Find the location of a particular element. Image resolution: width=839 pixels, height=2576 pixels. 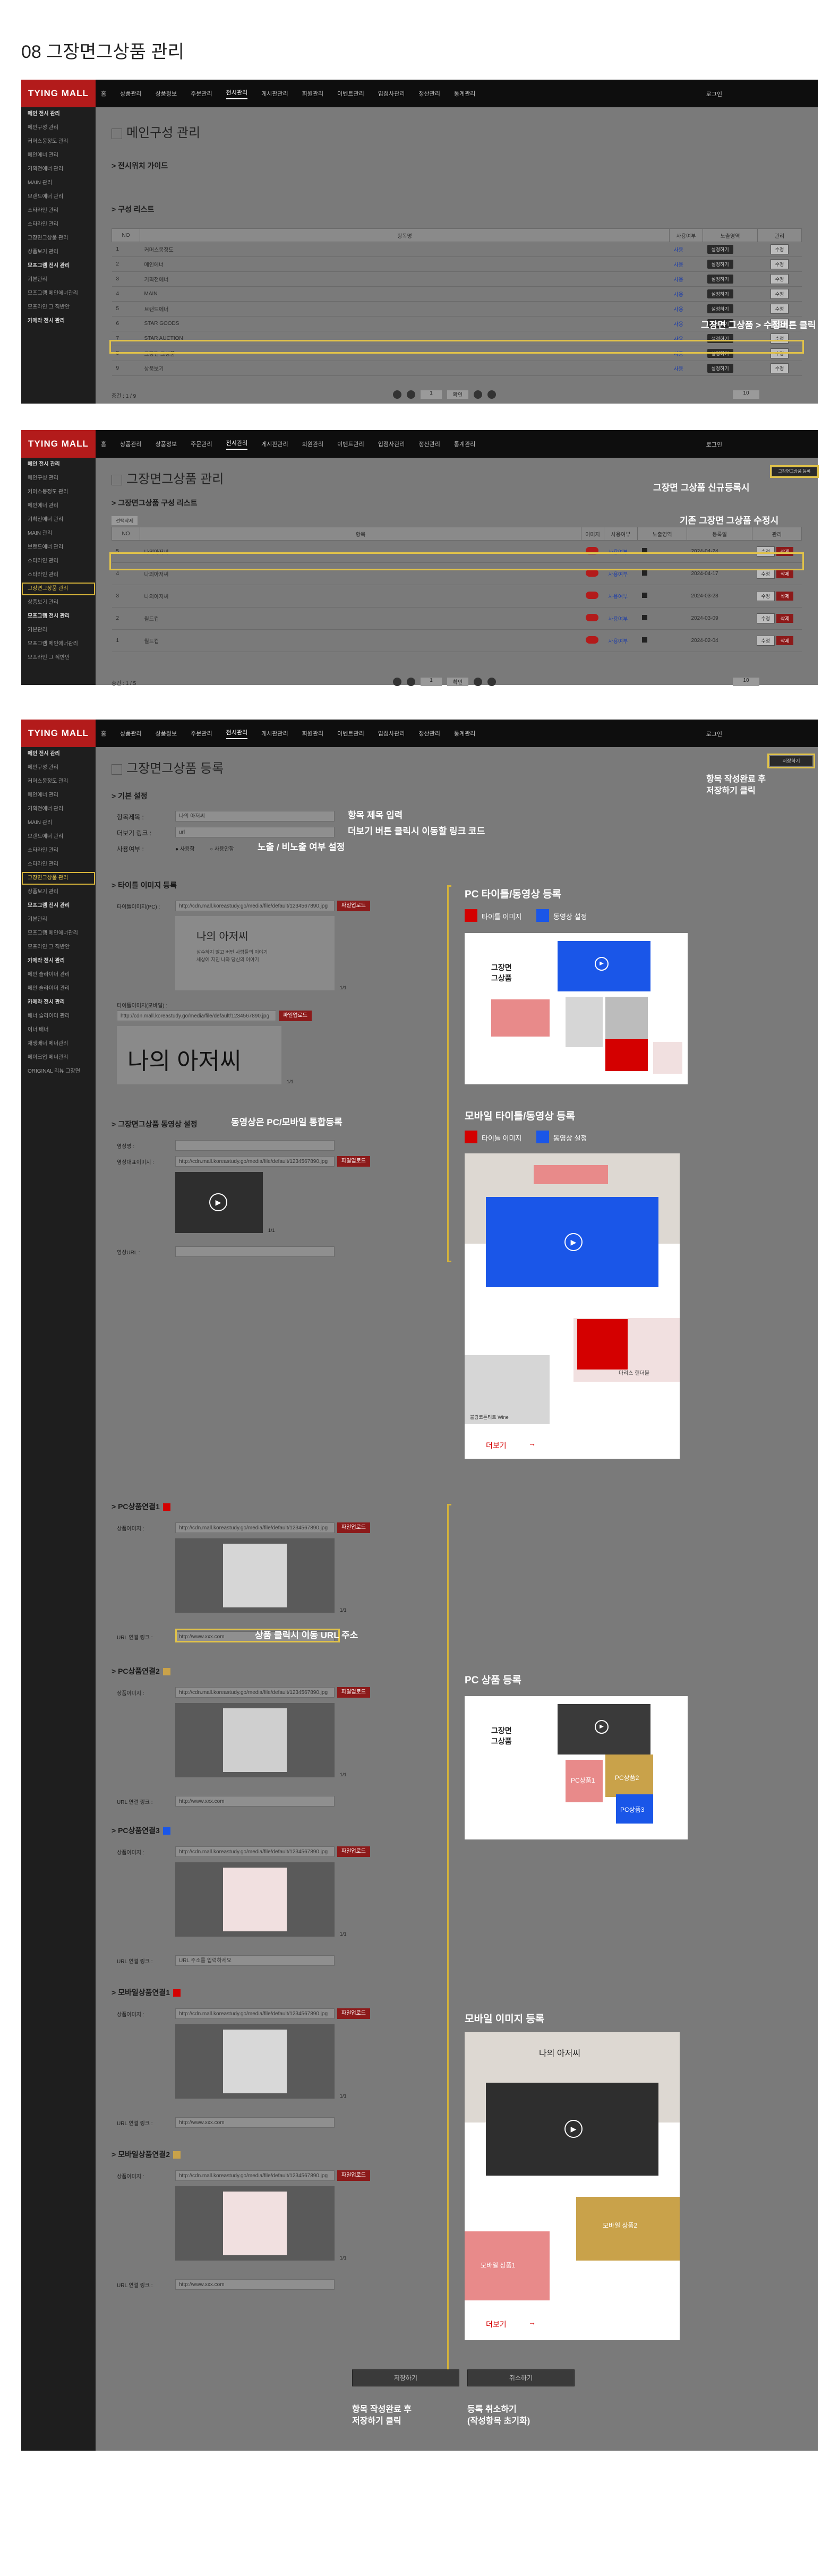

prev-page-icon is located at coordinates (411, 682).